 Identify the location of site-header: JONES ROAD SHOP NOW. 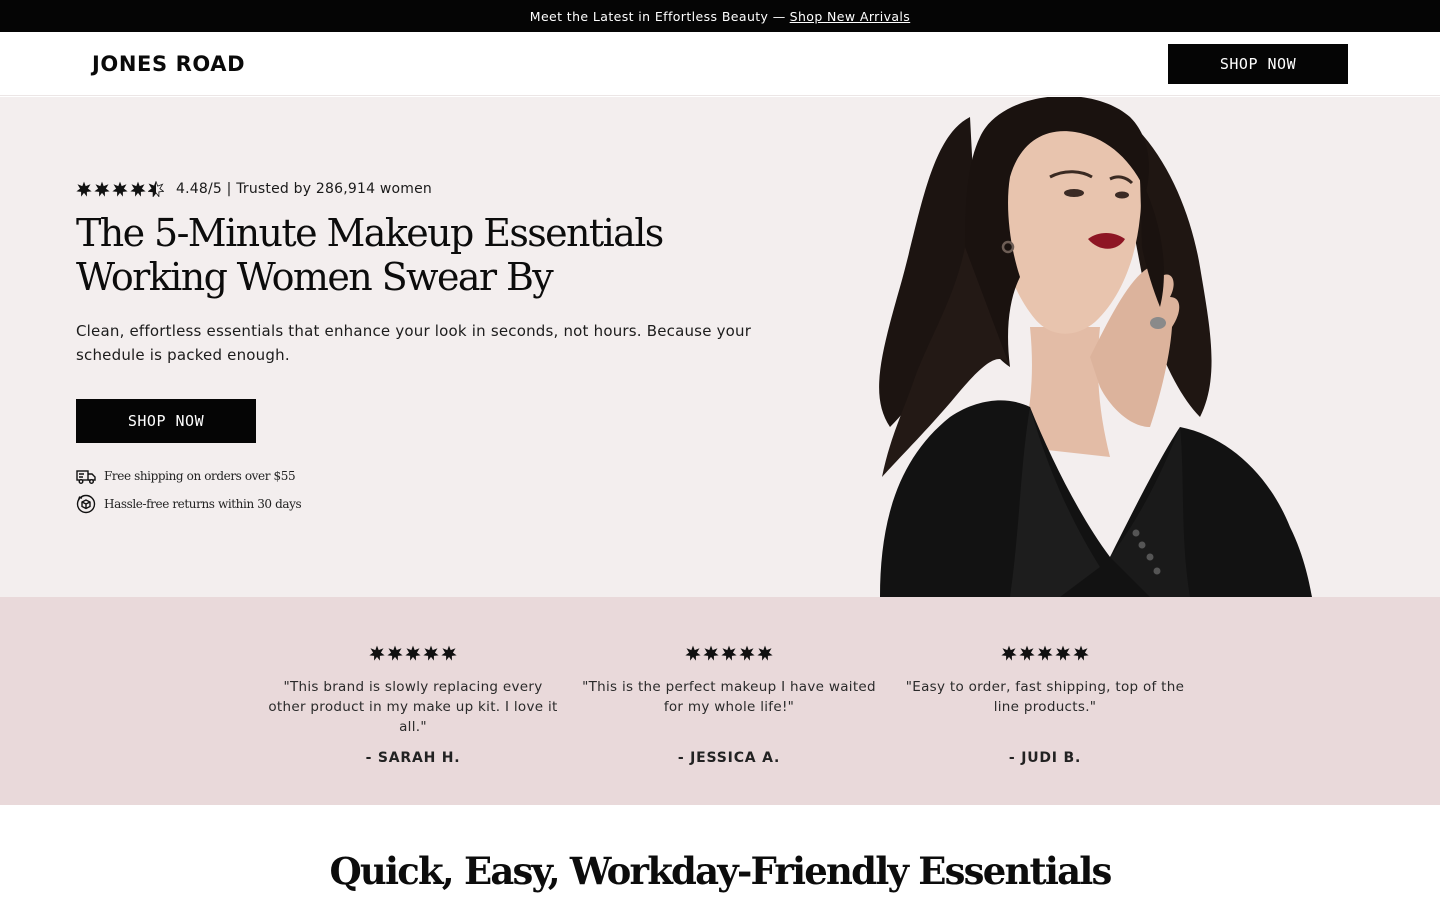
(720, 64).